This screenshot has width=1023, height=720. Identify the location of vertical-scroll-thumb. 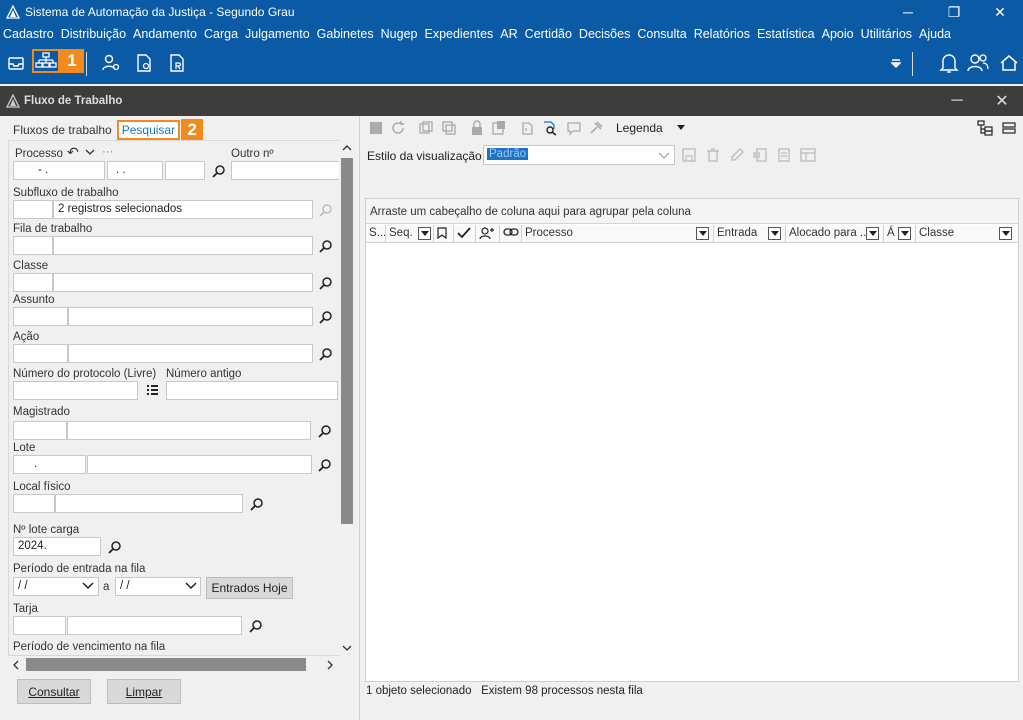
(347, 341).